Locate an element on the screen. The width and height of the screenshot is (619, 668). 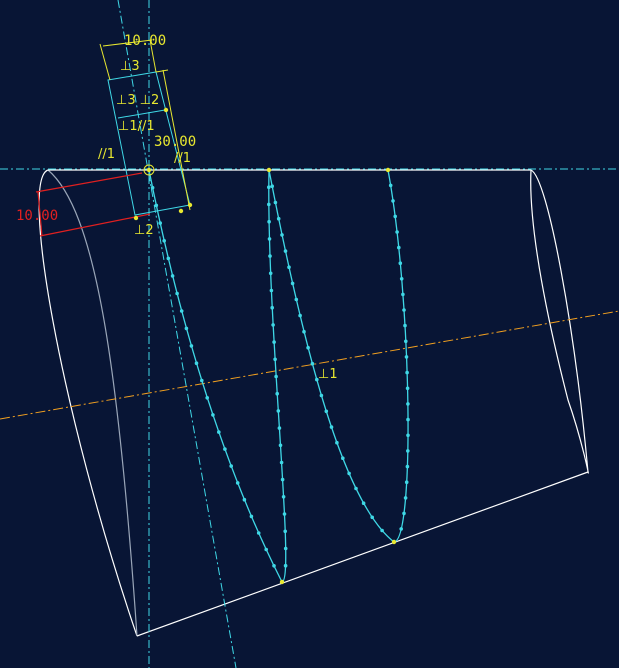
dimension-label-right: 30.00 is located at coordinates (175, 142).